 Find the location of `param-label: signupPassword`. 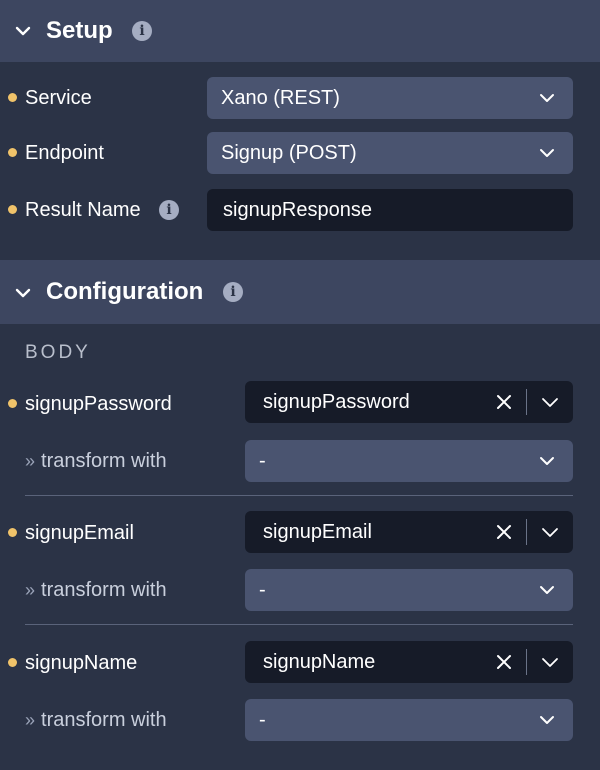

param-label: signupPassword is located at coordinates (98, 404).